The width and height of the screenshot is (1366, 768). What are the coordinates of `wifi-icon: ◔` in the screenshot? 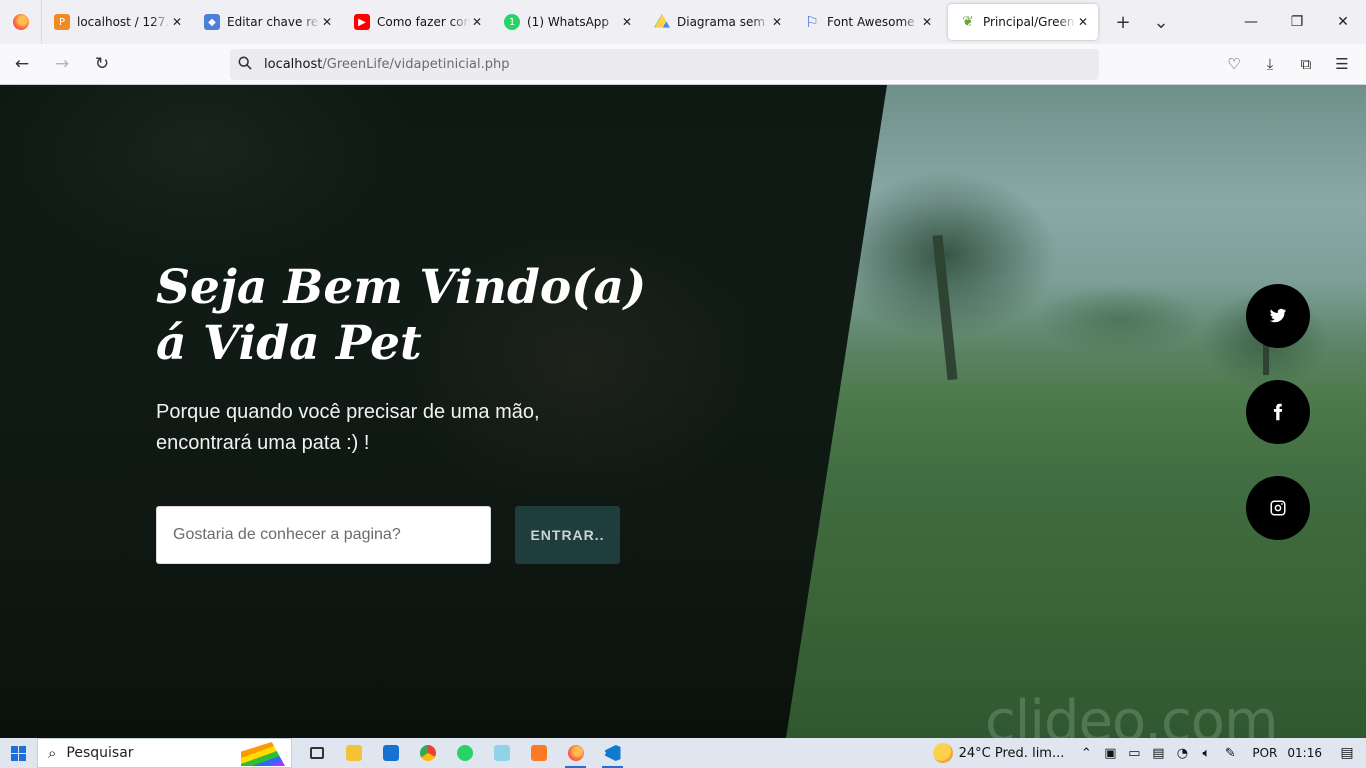 It's located at (1182, 753).